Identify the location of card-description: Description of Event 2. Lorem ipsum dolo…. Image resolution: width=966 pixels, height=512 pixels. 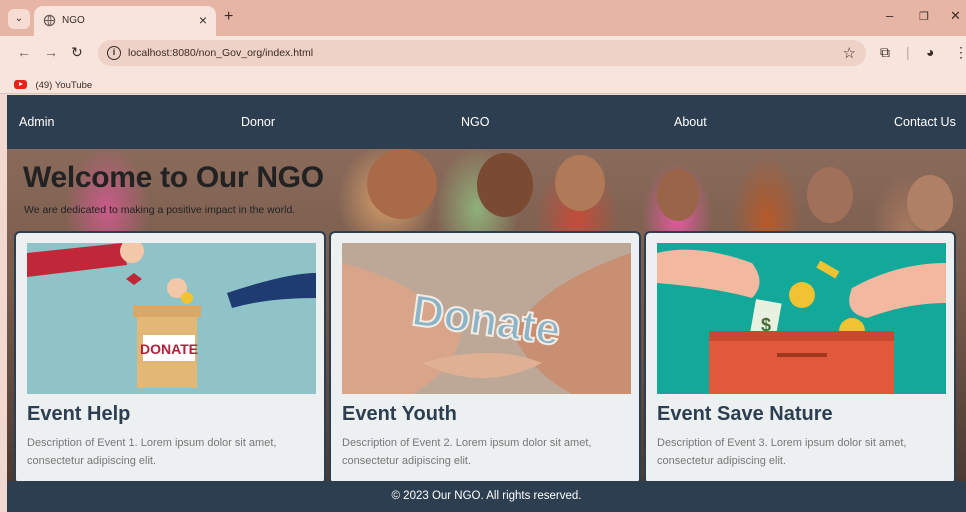
(467, 452).